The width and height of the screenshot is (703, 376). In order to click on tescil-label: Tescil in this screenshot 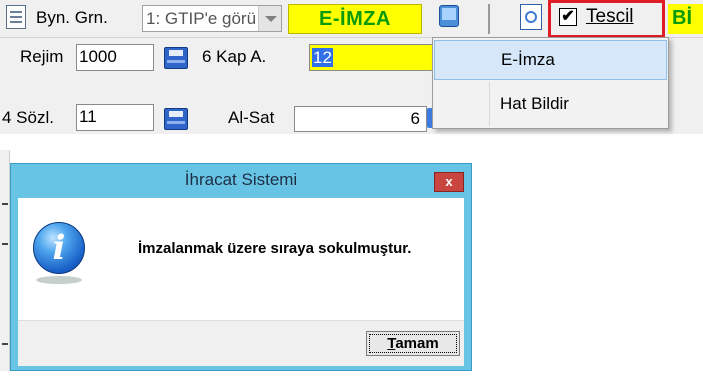, I will do `click(610, 17)`.